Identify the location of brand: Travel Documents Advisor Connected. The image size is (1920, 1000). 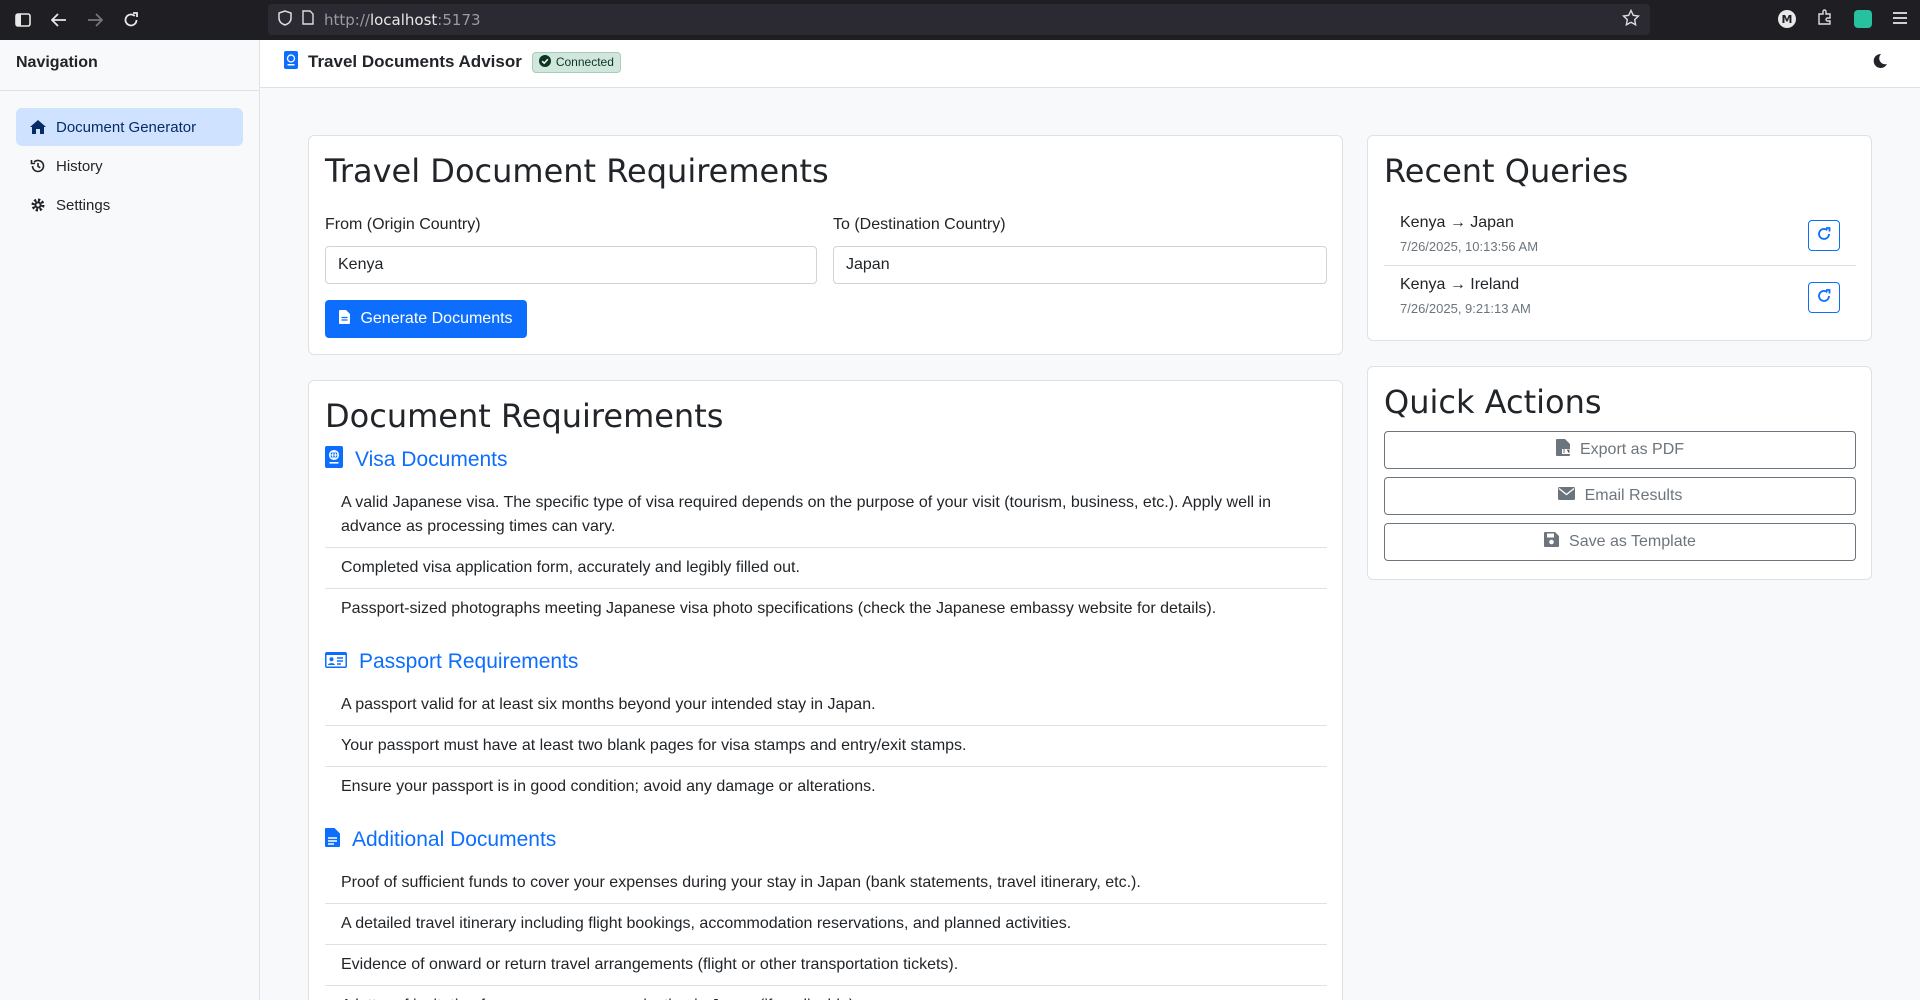
(452, 62).